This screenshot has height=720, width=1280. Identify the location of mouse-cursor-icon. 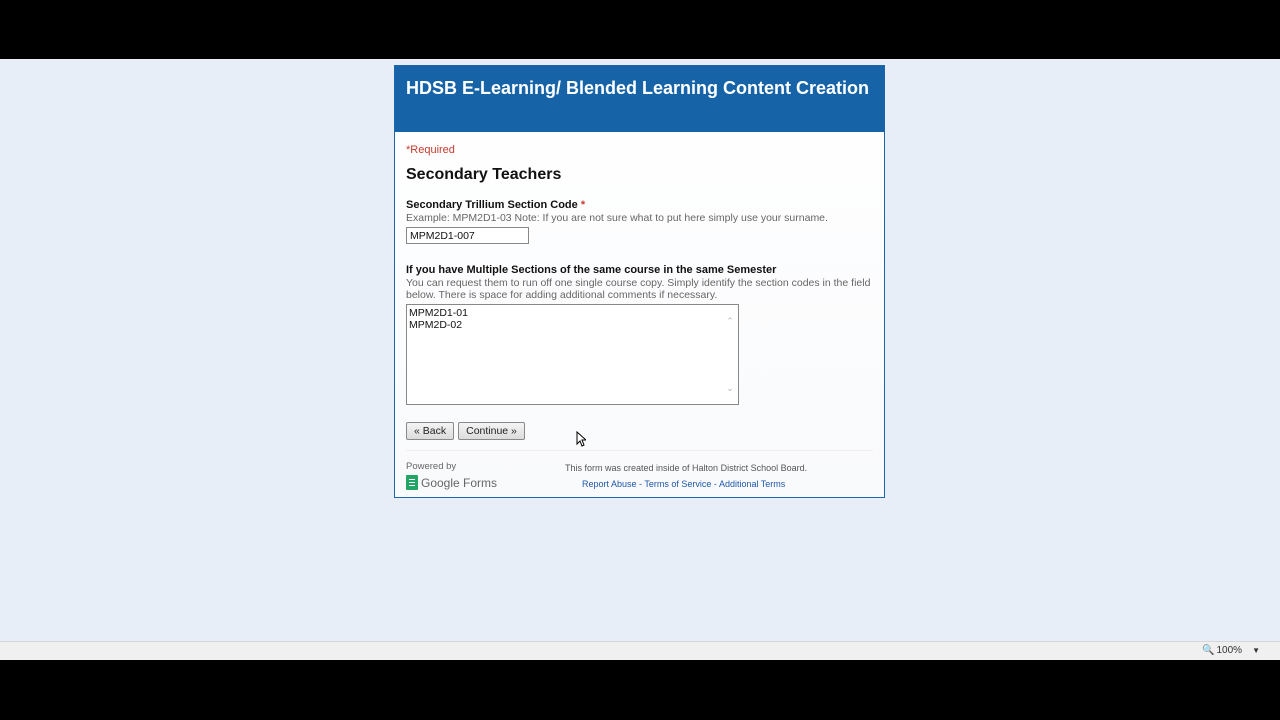
(581, 439).